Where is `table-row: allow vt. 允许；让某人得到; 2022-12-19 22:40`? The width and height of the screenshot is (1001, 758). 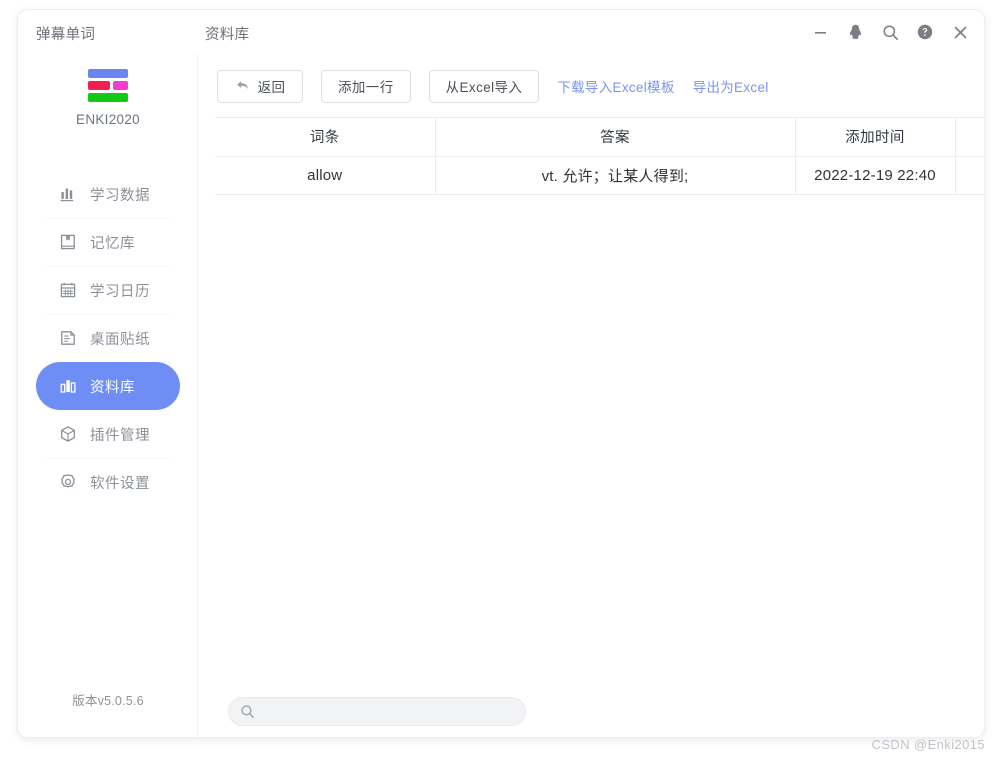 table-row: allow vt. 允许；让某人得到; 2022-12-19 22:40 is located at coordinates (599, 175).